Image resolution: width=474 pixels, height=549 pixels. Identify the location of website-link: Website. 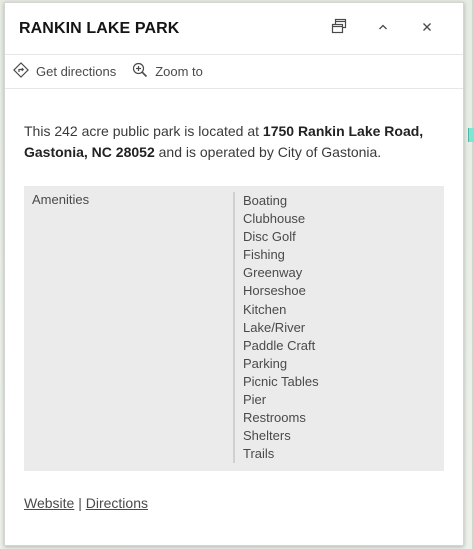
(49, 503).